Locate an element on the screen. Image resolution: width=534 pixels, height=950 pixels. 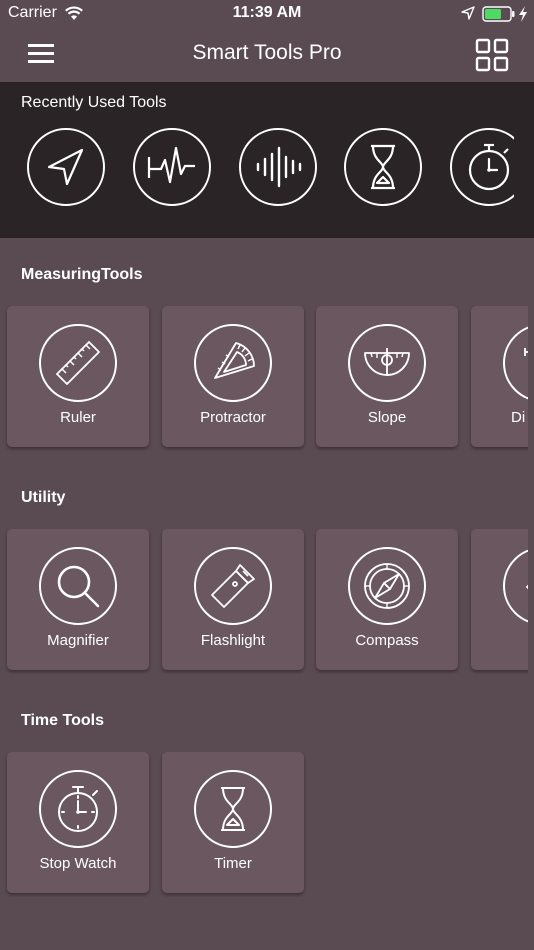
battery-icon is located at coordinates (498, 14).